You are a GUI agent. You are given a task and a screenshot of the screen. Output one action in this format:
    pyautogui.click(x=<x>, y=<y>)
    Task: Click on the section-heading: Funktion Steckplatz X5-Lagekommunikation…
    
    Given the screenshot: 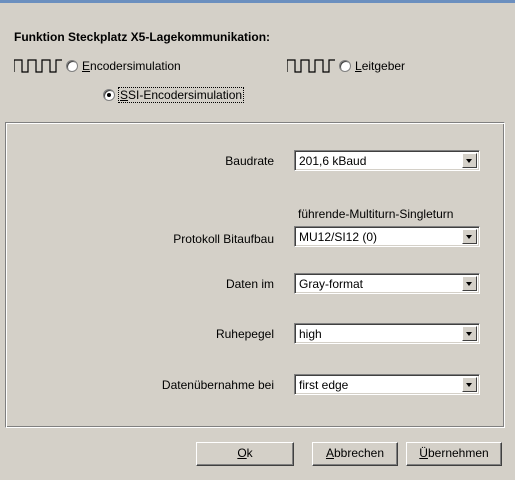 What is the action you would take?
    pyautogui.click(x=142, y=37)
    